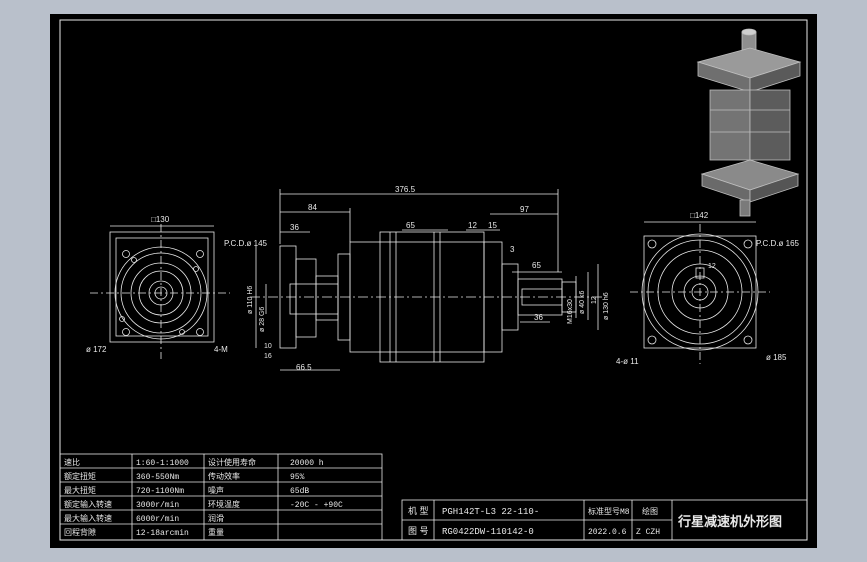  Describe the element at coordinates (492, 225) in the screenshot. I see `dim-15: 15` at that location.